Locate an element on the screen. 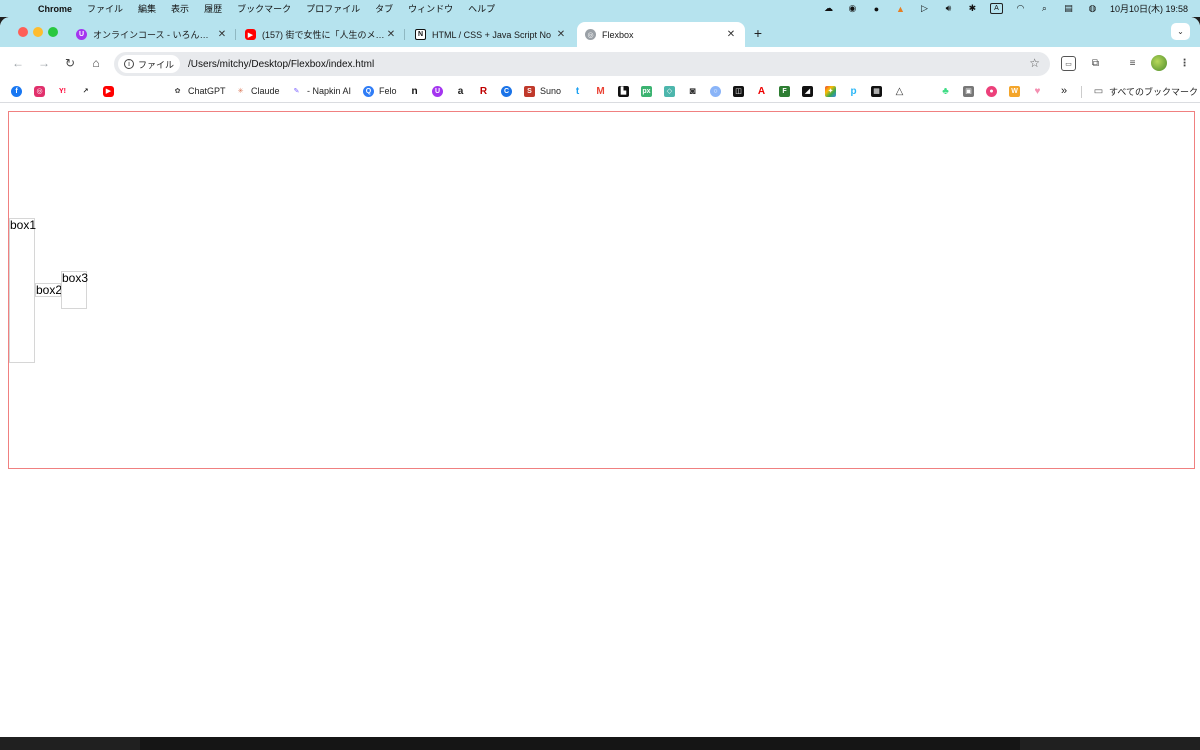 Image resolution: width=1200 pixels, height=750 pixels. tab-flexbox: ◎ Flexbox ✕ is located at coordinates (661, 34).